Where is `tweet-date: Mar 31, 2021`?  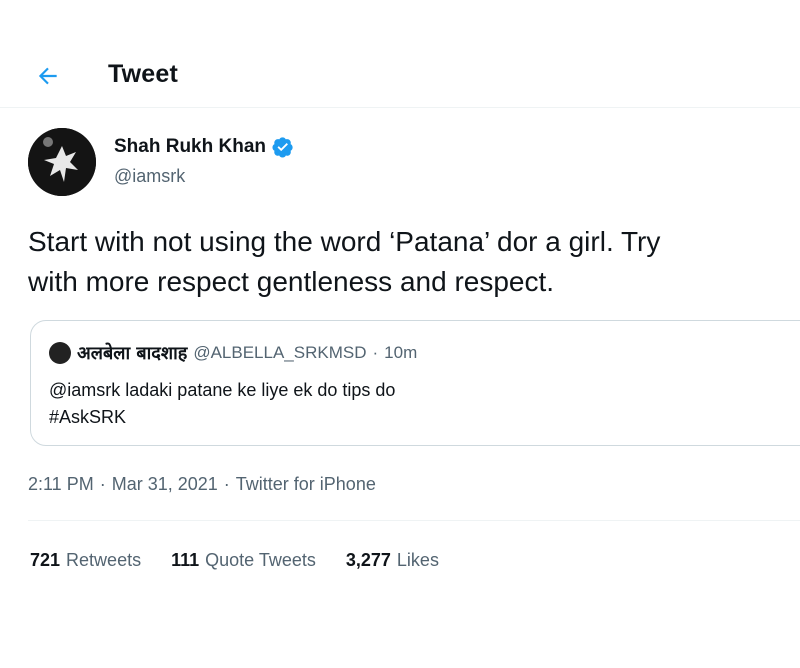 tweet-date: Mar 31, 2021 is located at coordinates (165, 484).